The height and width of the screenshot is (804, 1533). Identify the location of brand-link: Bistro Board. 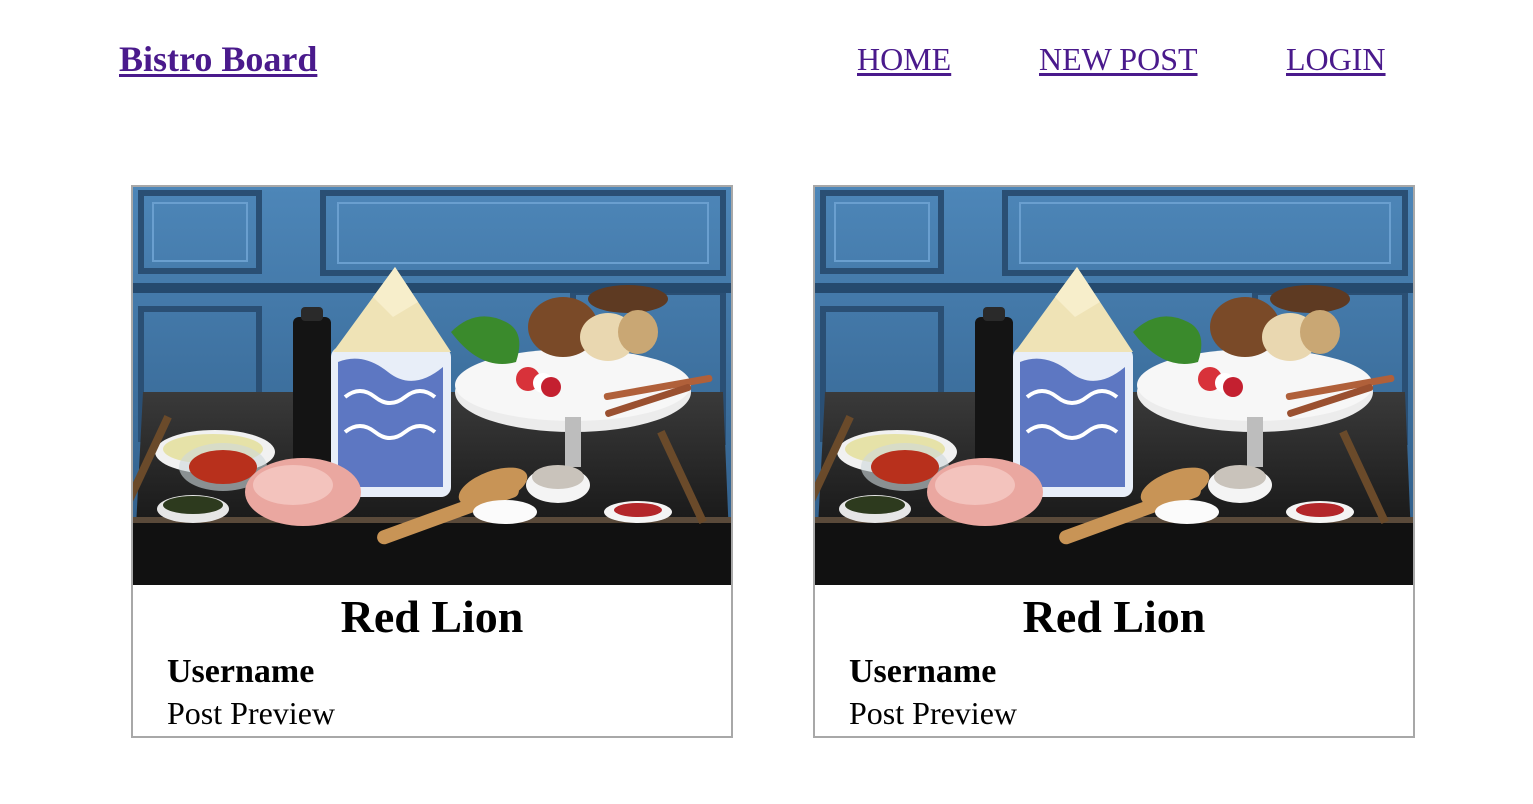
(218, 59).